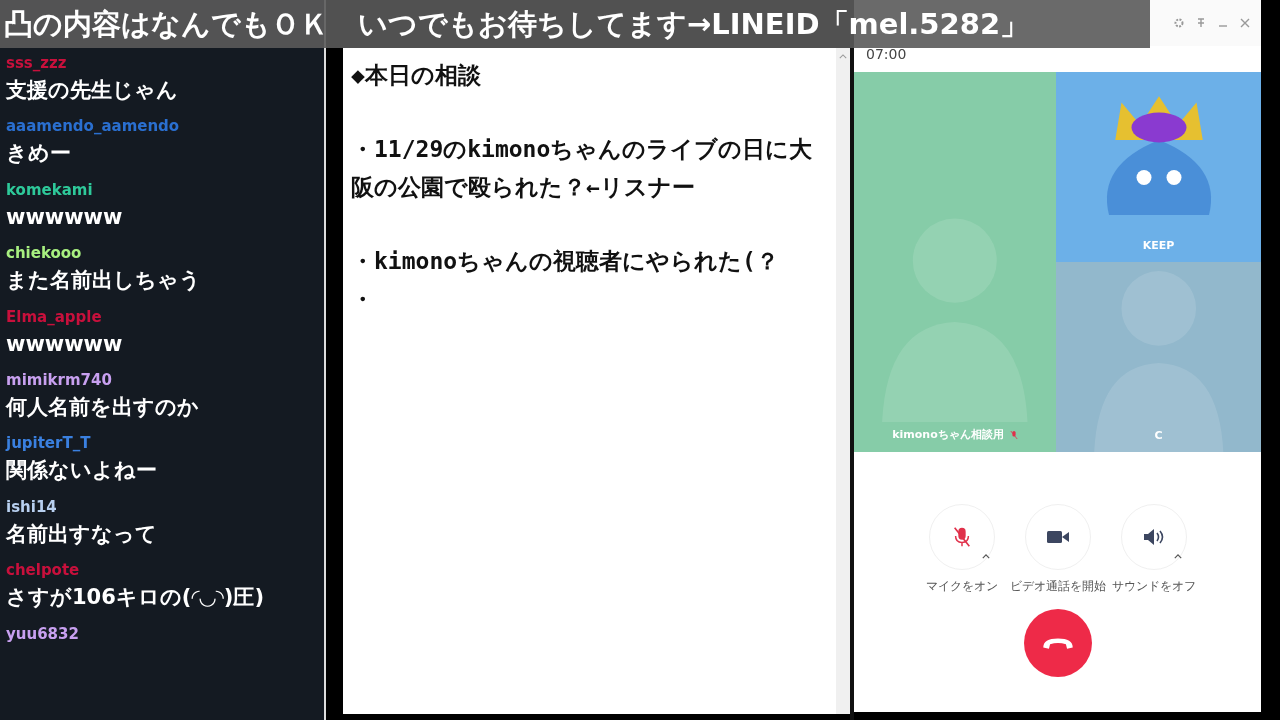  I want to click on chat-message: 名前出すなって, so click(82, 534).